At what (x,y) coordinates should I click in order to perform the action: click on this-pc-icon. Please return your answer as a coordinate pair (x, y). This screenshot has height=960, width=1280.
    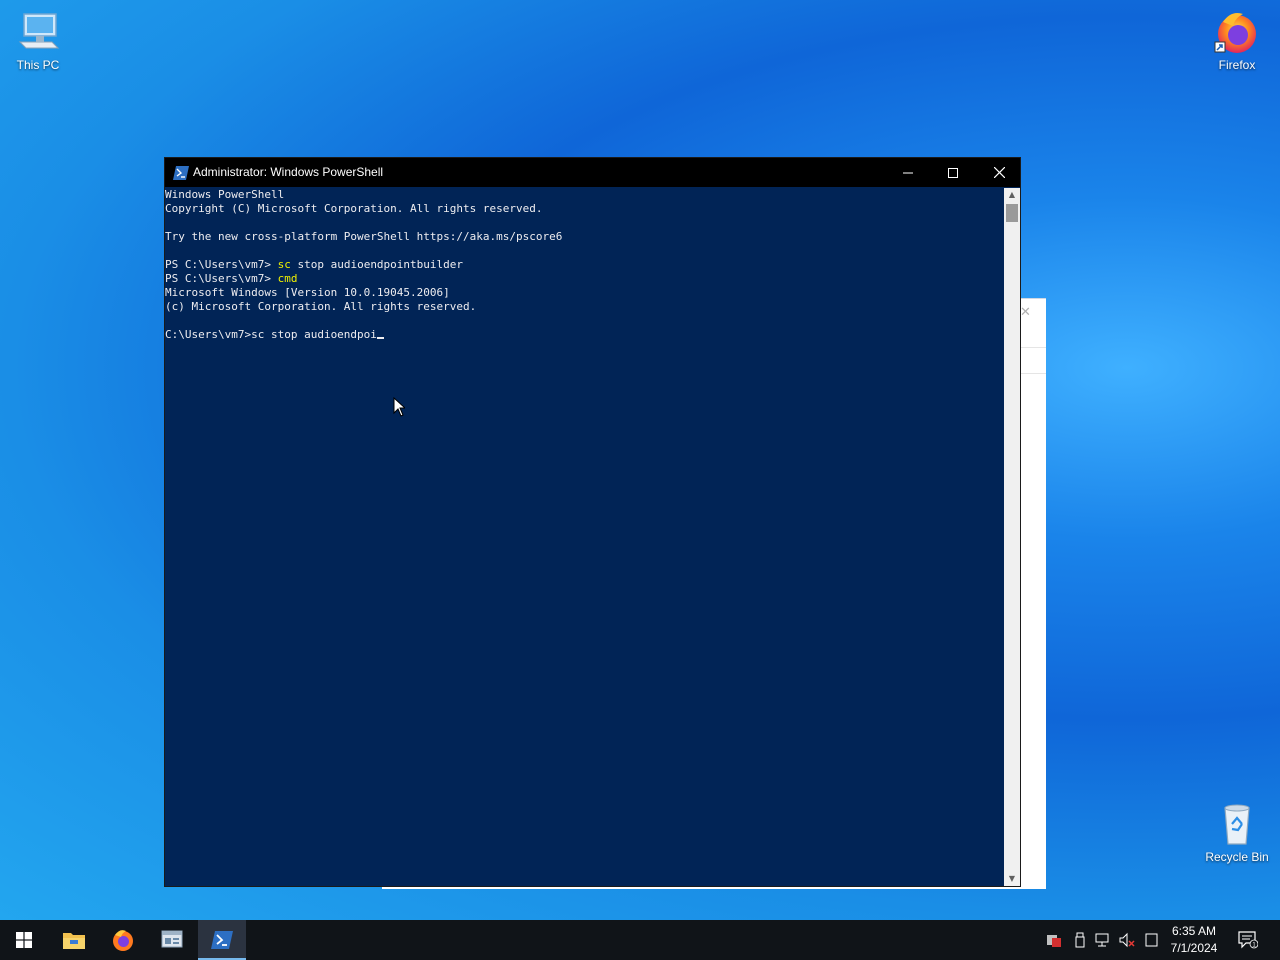
    Looking at the image, I should click on (38, 32).